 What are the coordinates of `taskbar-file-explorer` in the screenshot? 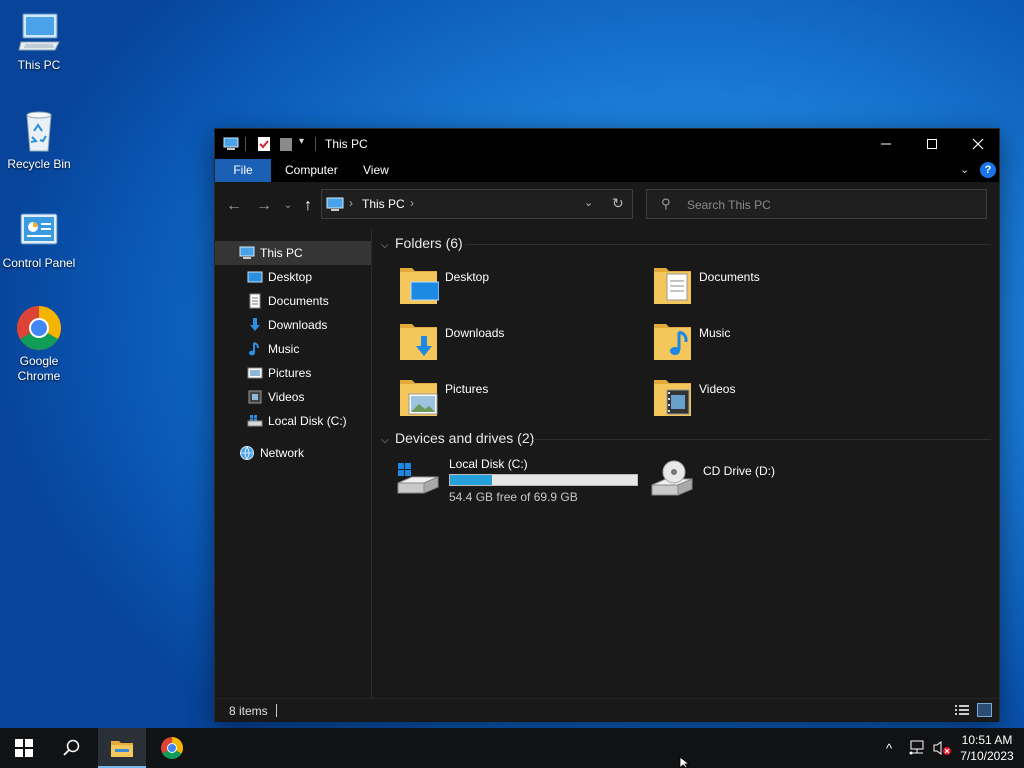 It's located at (122, 748).